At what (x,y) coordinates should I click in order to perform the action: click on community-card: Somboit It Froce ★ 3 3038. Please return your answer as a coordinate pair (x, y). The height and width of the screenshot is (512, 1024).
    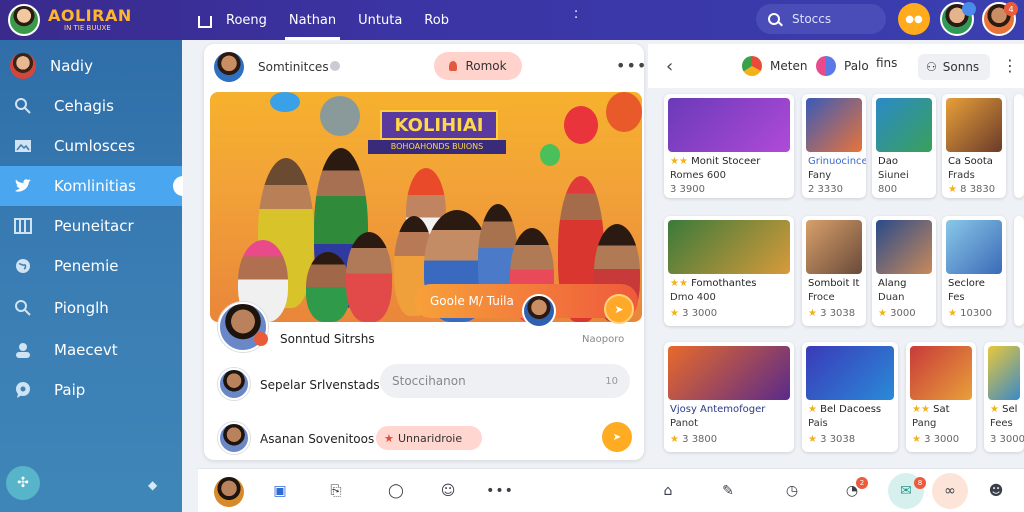
    Looking at the image, I should click on (834, 271).